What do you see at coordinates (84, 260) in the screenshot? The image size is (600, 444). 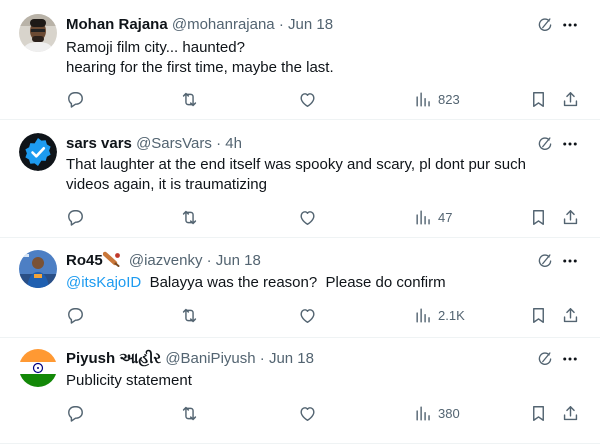 I see `display-name: Ro45` at bounding box center [84, 260].